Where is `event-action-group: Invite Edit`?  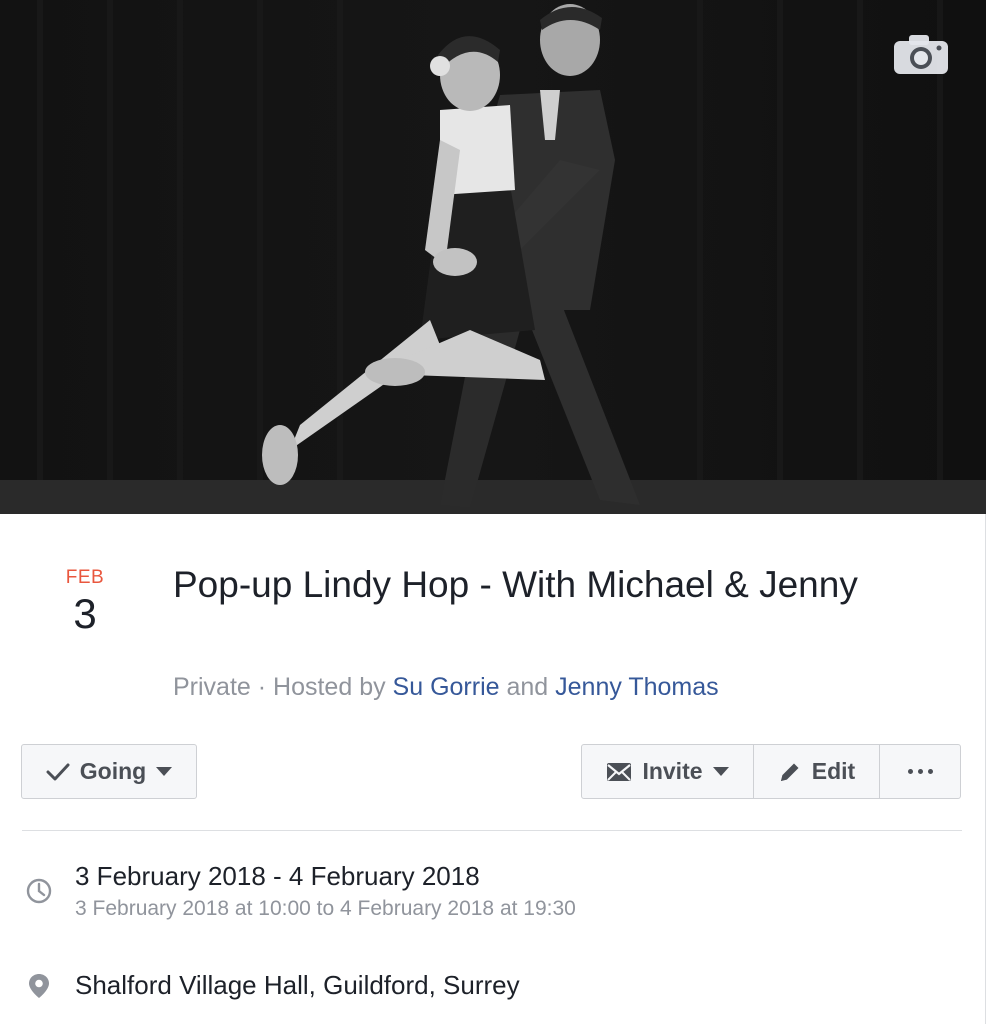 event-action-group: Invite Edit is located at coordinates (771, 771).